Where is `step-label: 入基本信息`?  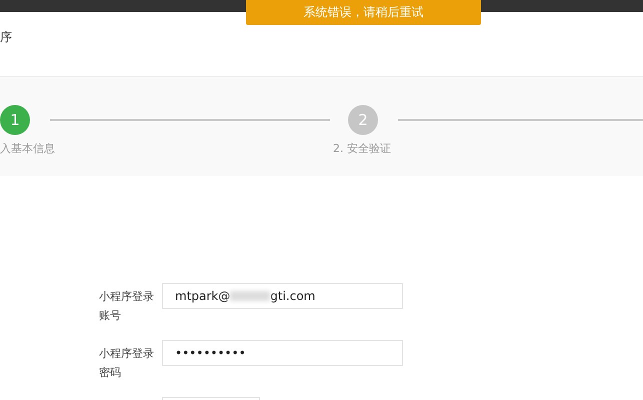 step-label: 入基本信息 is located at coordinates (27, 148).